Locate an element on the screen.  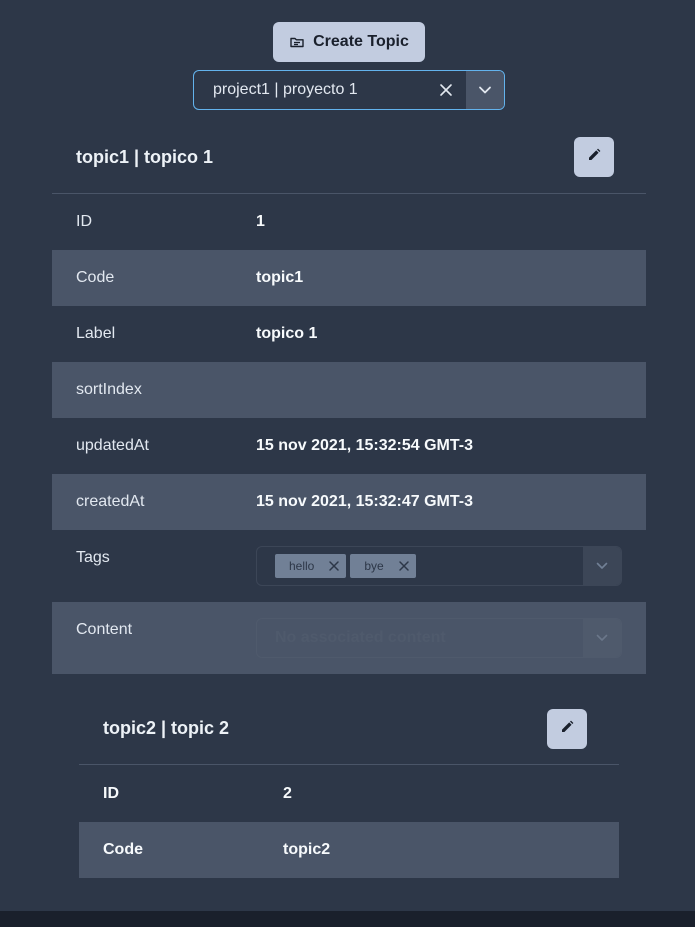
project-select: project1 | proyecto 1 is located at coordinates (349, 90).